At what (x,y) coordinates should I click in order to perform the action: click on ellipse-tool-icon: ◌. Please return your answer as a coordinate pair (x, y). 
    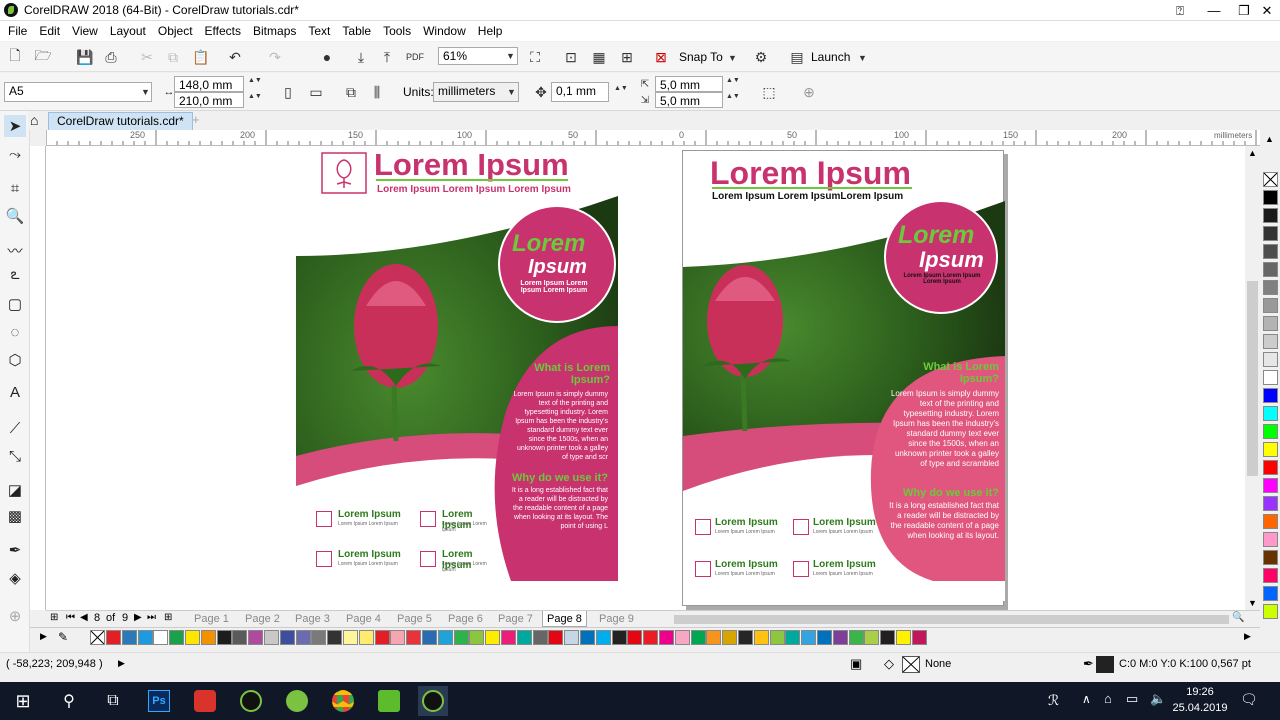
    Looking at the image, I should click on (15, 332).